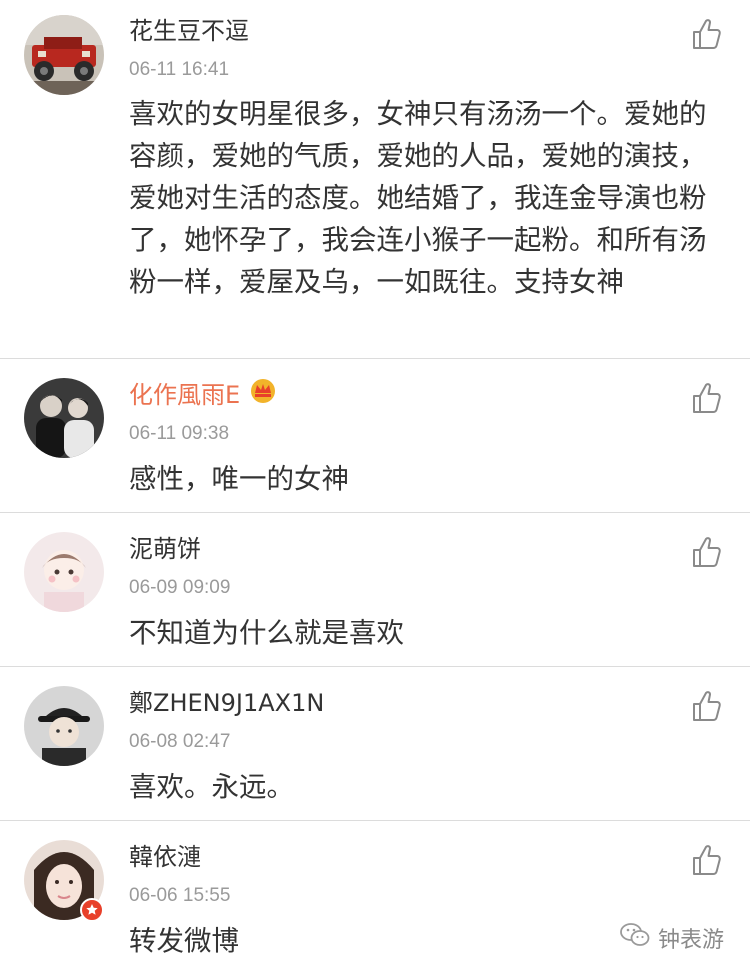 This screenshot has height=980, width=750. I want to click on comment-text: 不知道为什么就是喜欢, so click(266, 633).